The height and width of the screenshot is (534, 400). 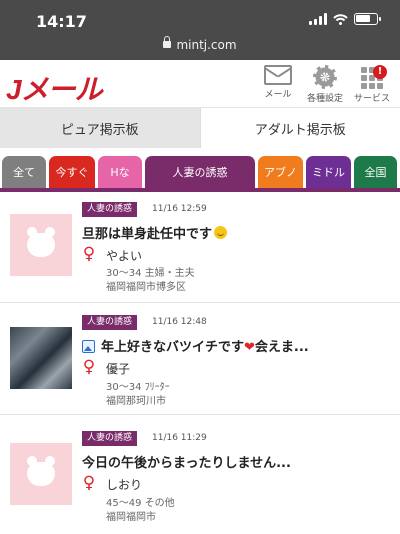 What do you see at coordinates (179, 438) in the screenshot?
I see `post-date: 11/16 11:29` at bounding box center [179, 438].